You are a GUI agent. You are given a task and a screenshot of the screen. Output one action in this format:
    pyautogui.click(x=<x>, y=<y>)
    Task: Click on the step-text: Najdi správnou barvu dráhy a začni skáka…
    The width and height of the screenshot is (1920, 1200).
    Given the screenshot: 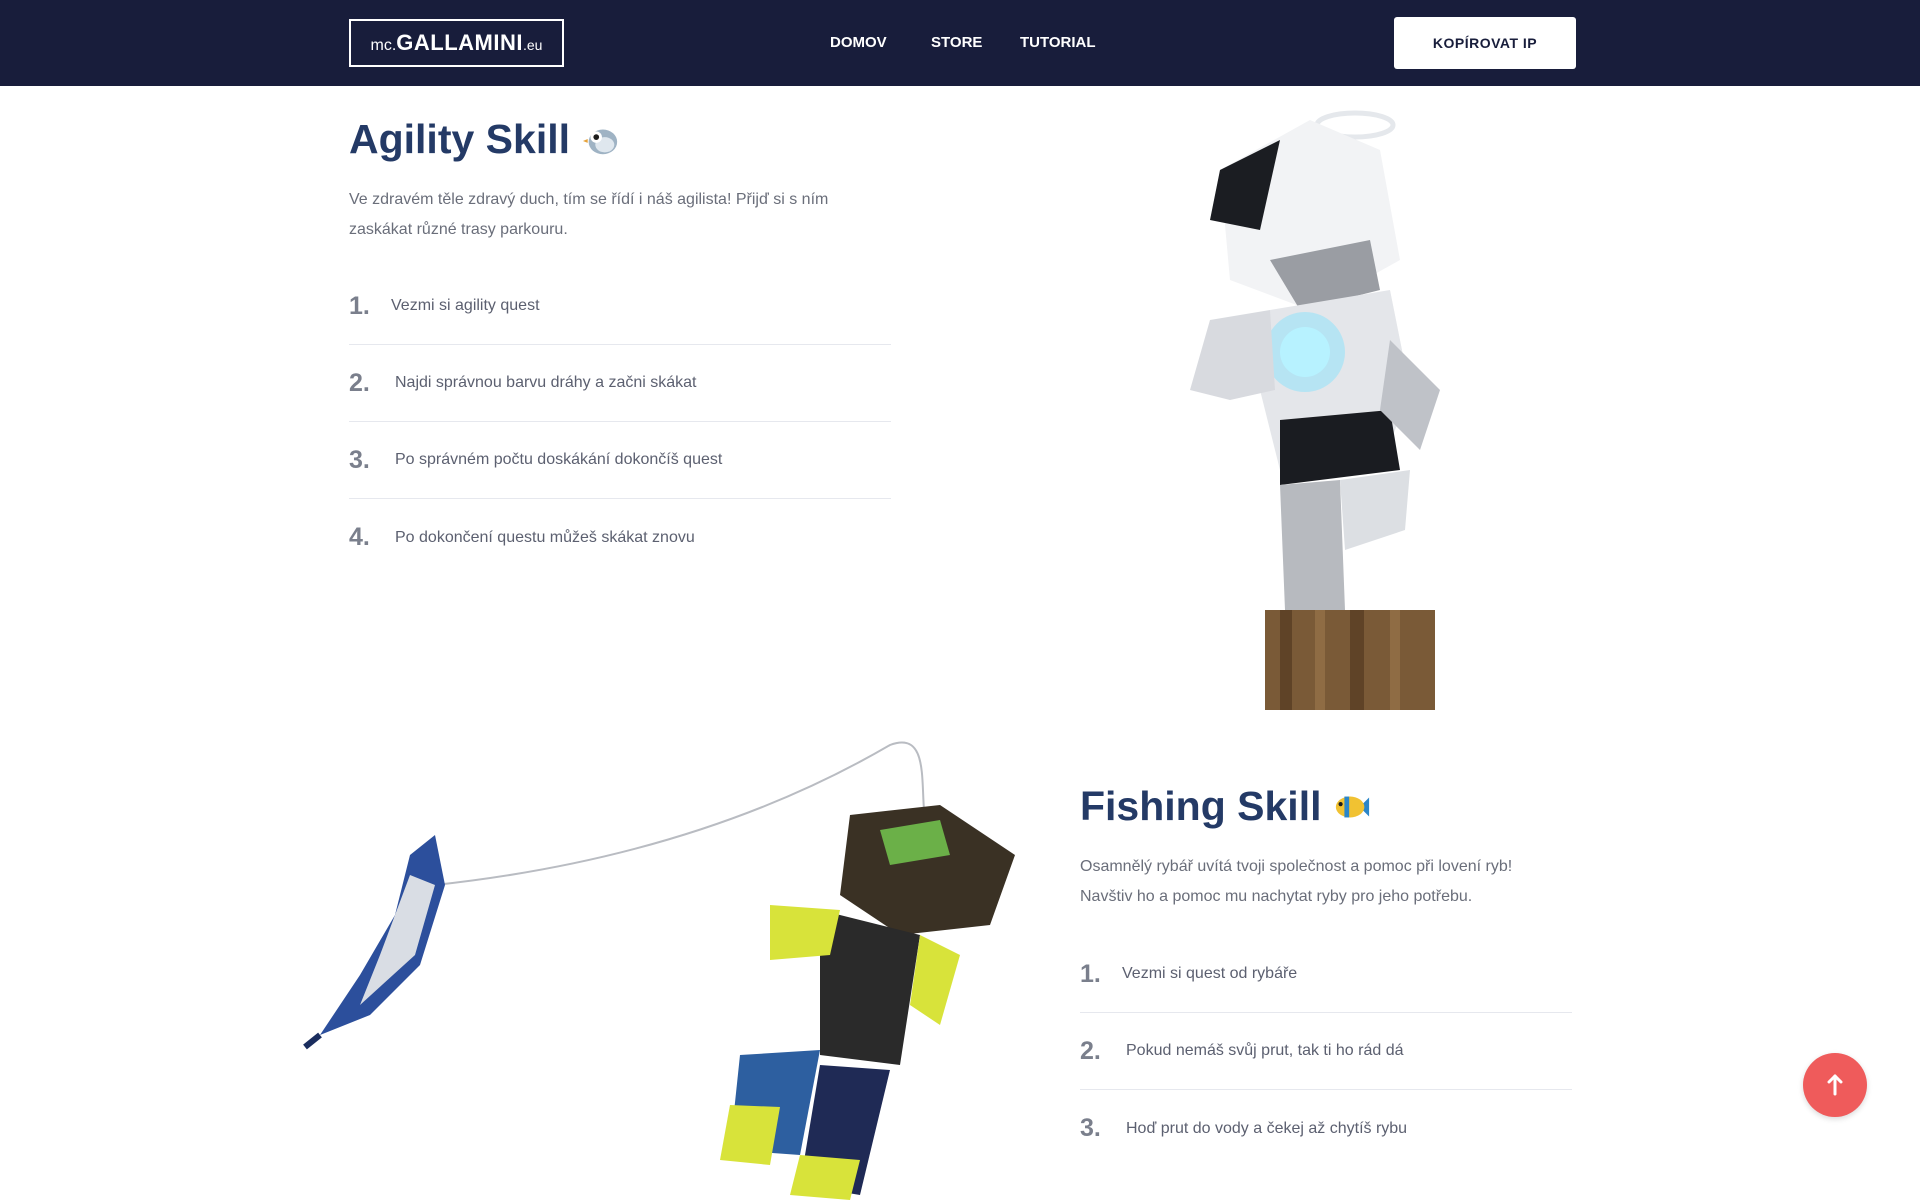 What is the action you would take?
    pyautogui.click(x=546, y=382)
    